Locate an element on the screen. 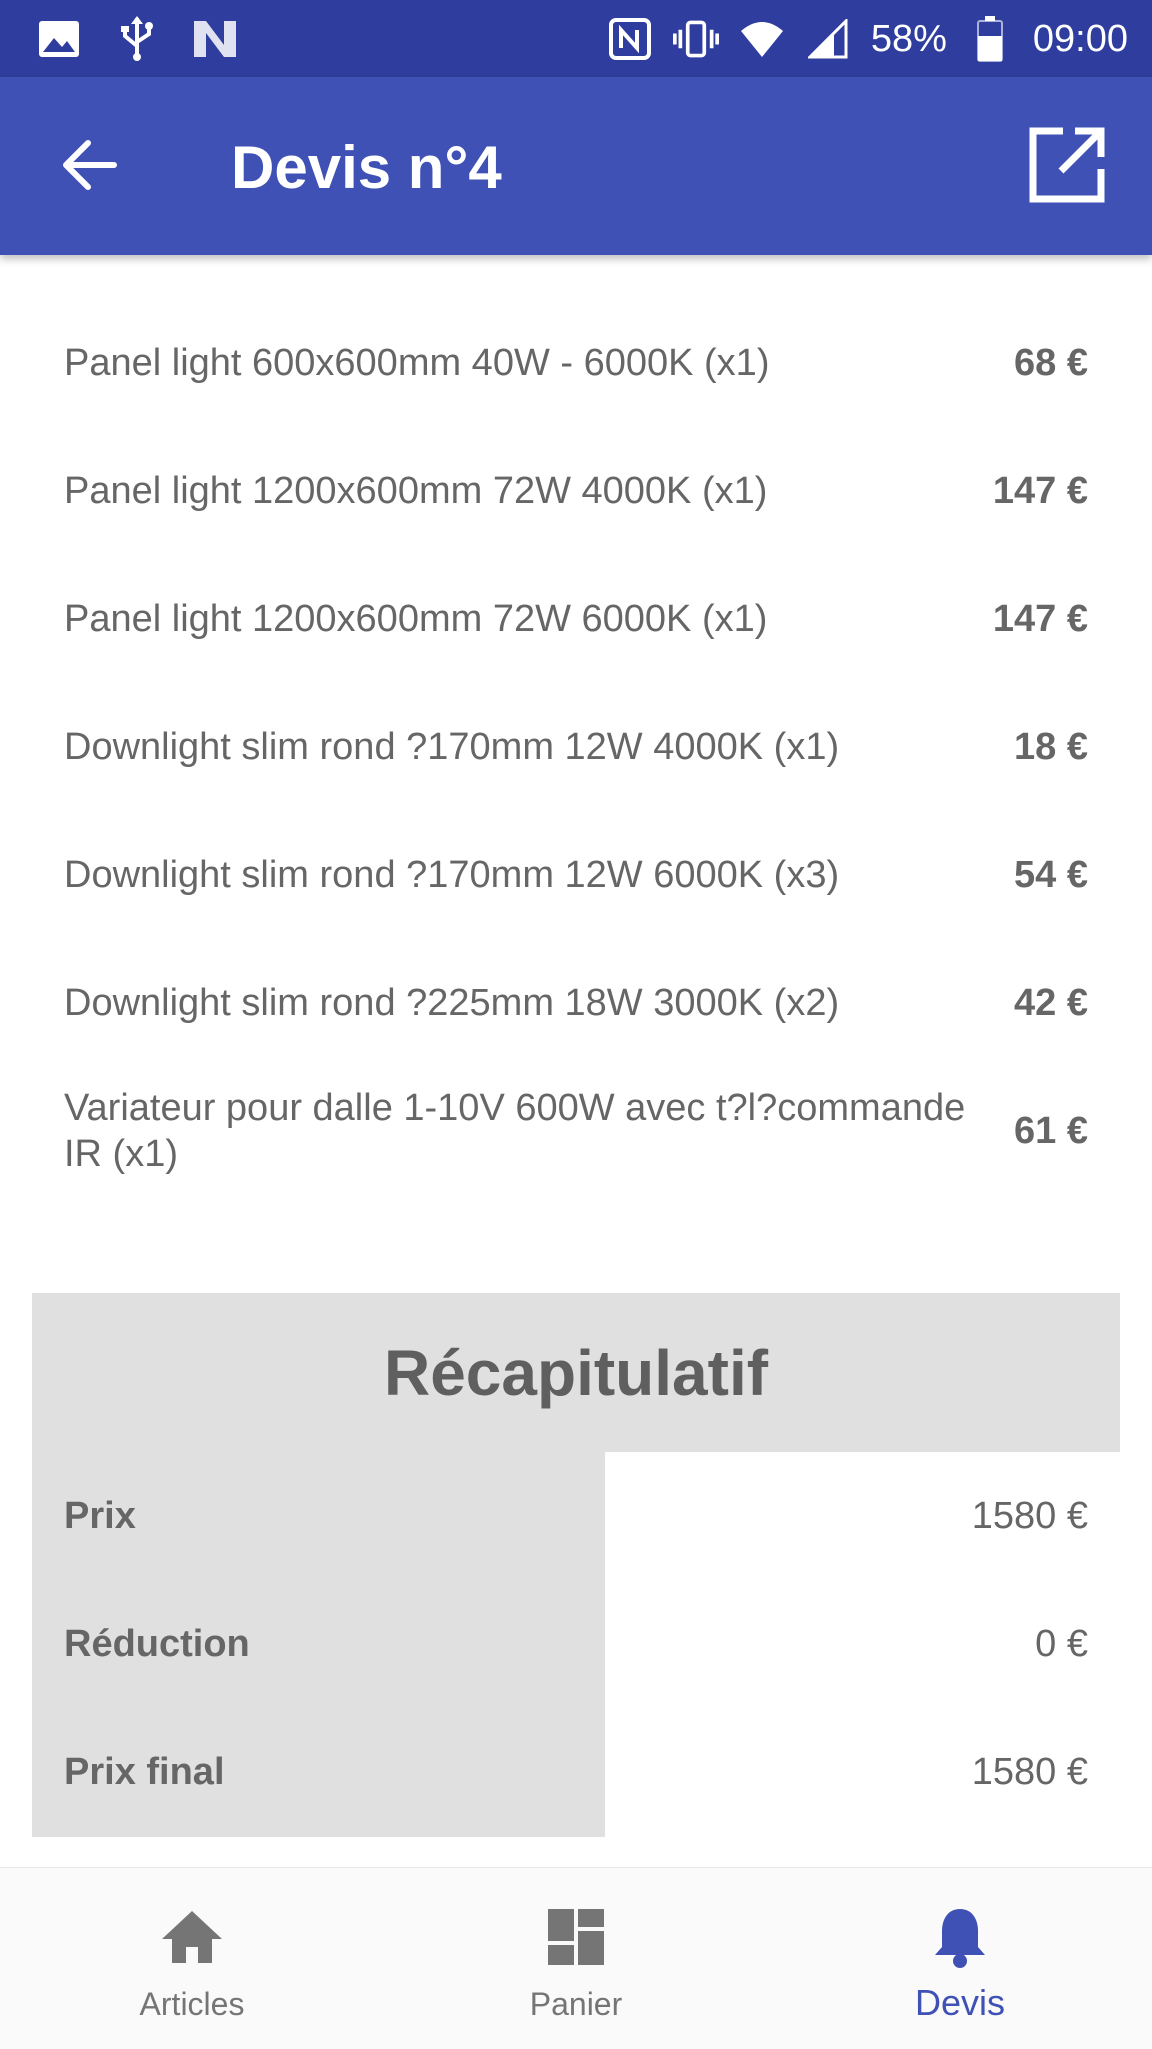 This screenshot has height=2049, width=1152. bottom-navigation: Articles Panier Devis is located at coordinates (576, 1958).